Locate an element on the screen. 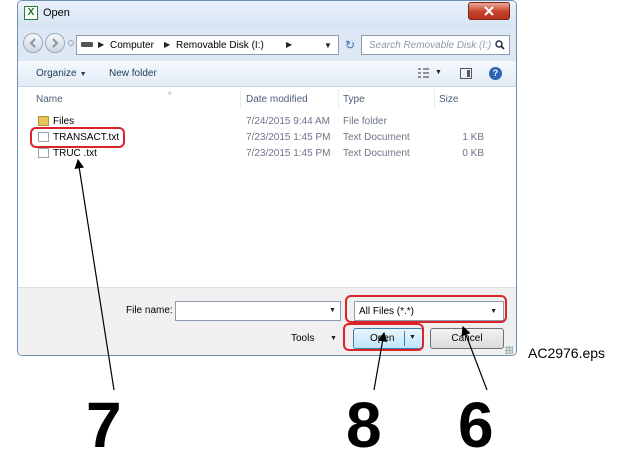 This screenshot has height=462, width=635. callout-number-7: 7 is located at coordinates (104, 425).